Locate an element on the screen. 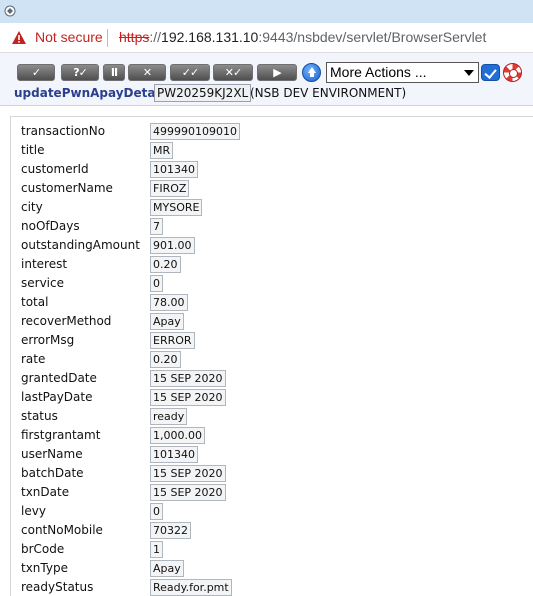  validate-button: ✓ is located at coordinates (36, 72).